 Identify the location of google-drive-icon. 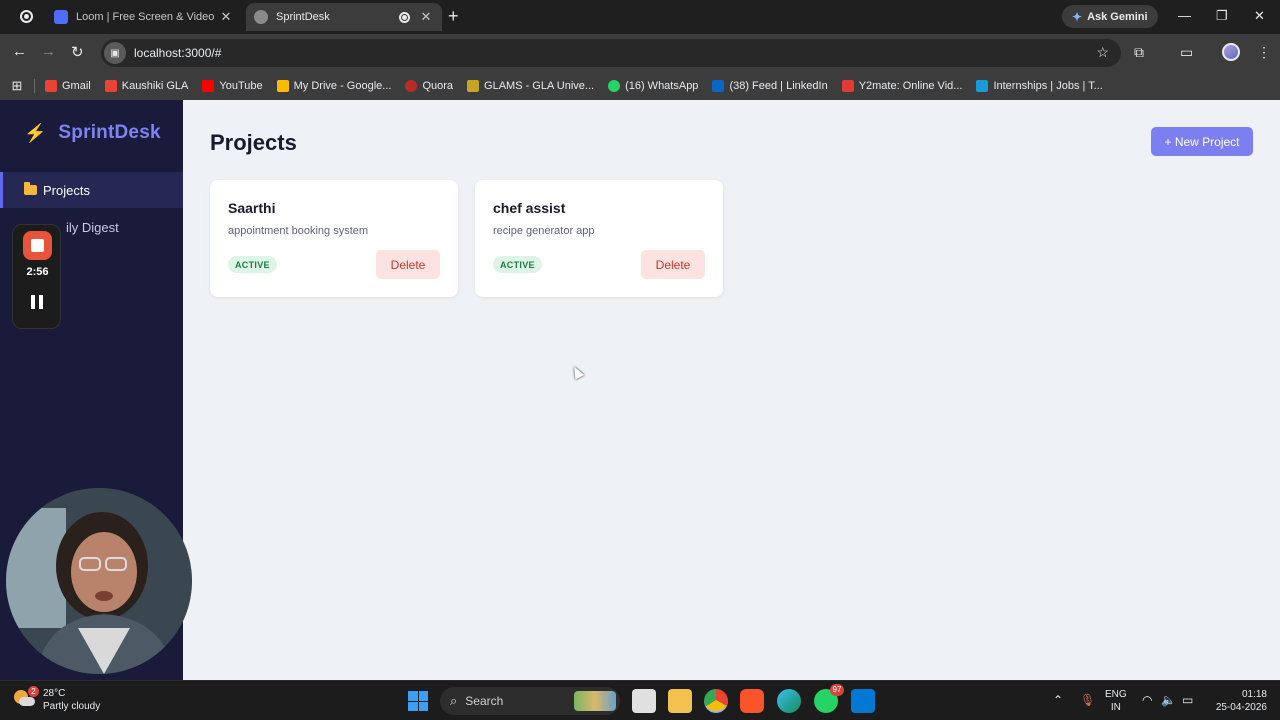
(282, 86).